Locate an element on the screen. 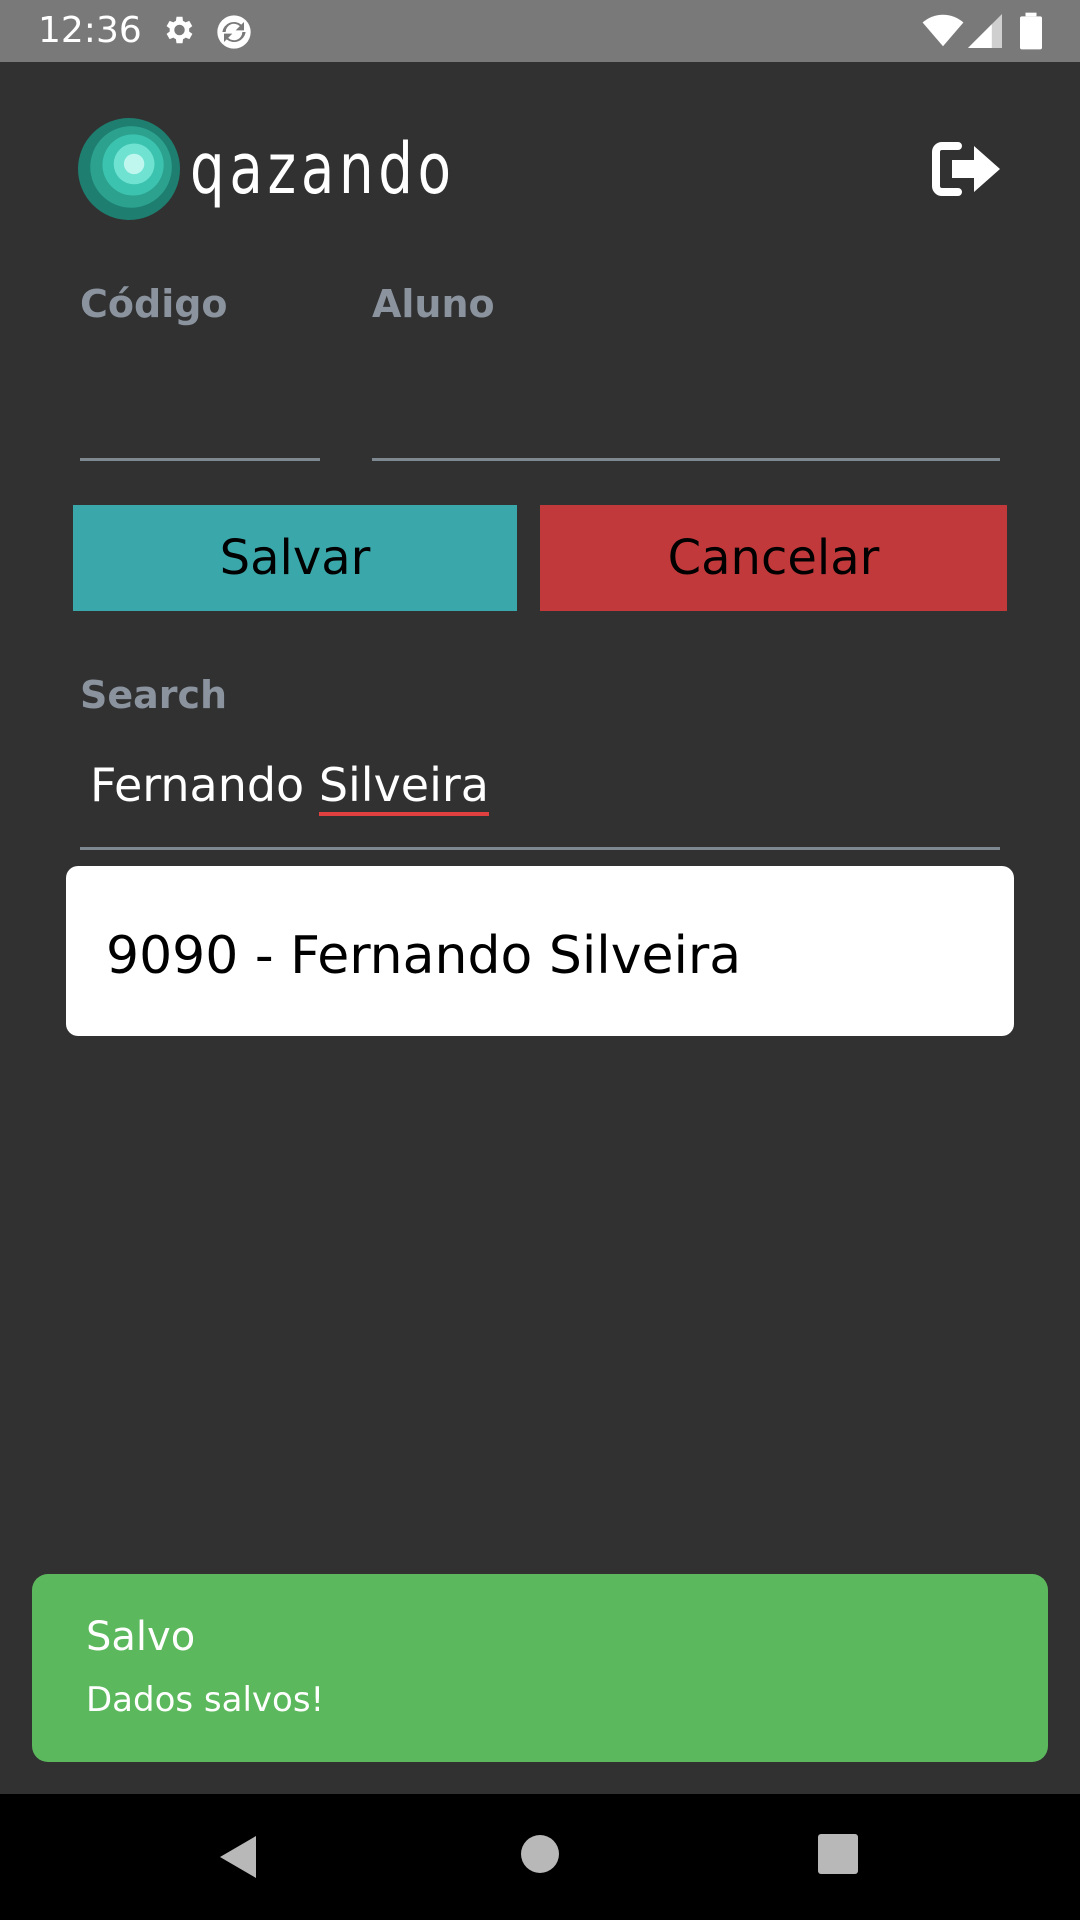  cancel-button: Cancelar is located at coordinates (773, 558).